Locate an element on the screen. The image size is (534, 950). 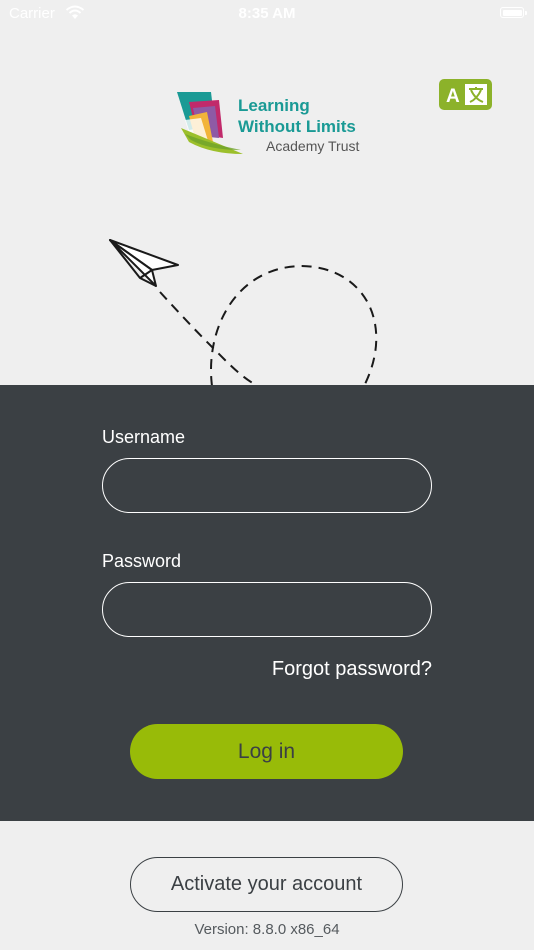
login-button-label: Log in is located at coordinates (266, 751).